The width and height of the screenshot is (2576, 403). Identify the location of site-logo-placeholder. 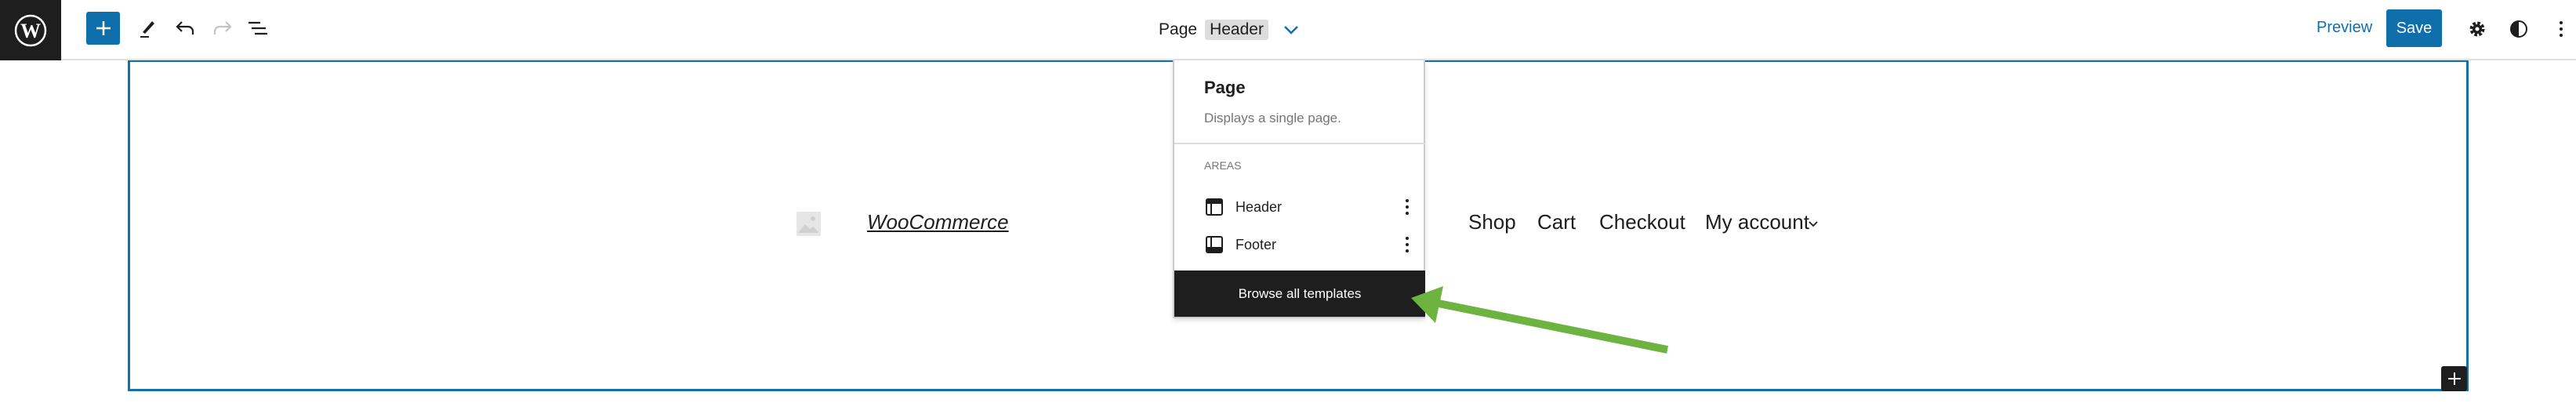
(809, 224).